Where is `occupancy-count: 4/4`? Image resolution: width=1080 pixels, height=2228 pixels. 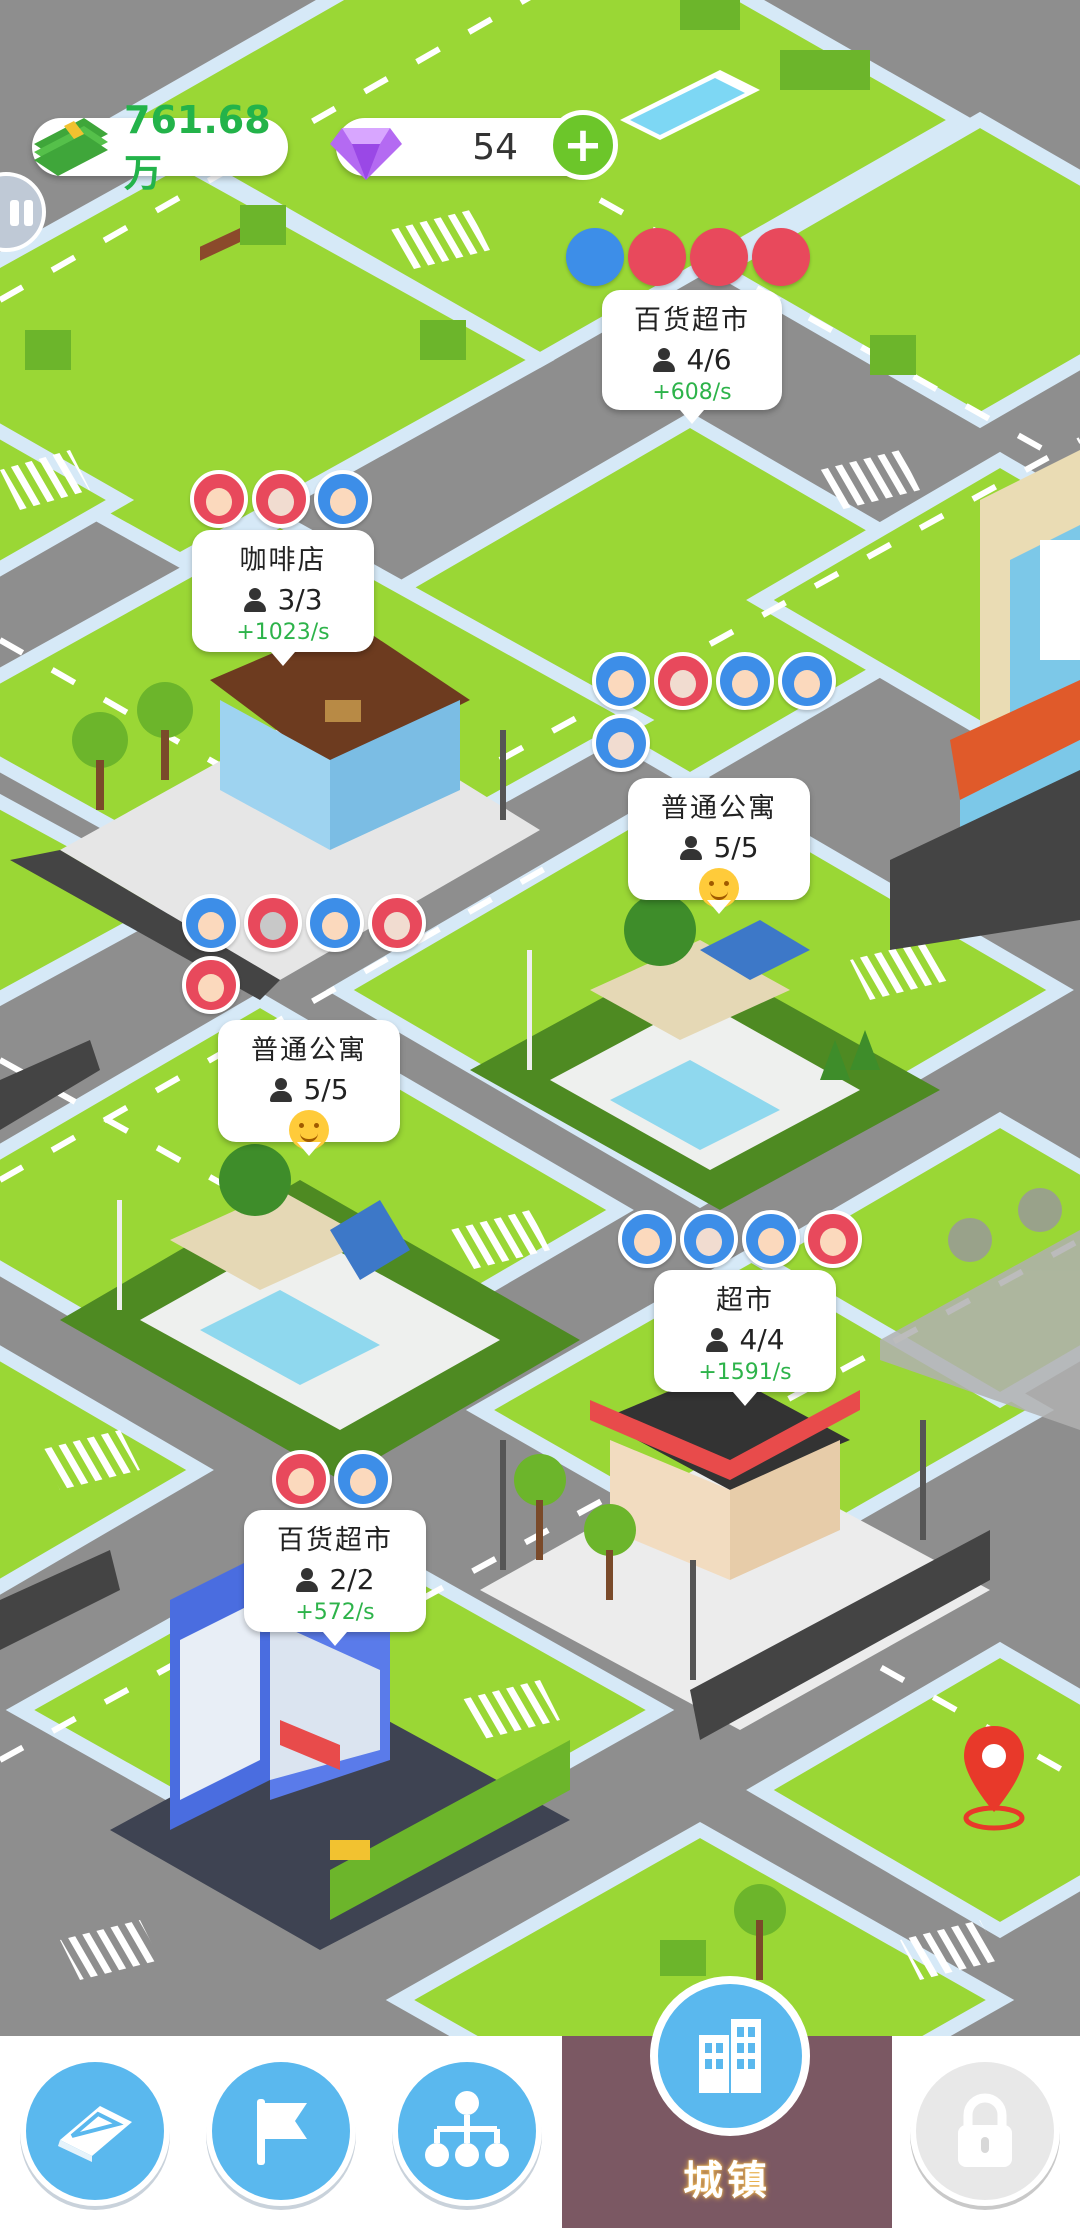 occupancy-count: 4/4 is located at coordinates (762, 1339).